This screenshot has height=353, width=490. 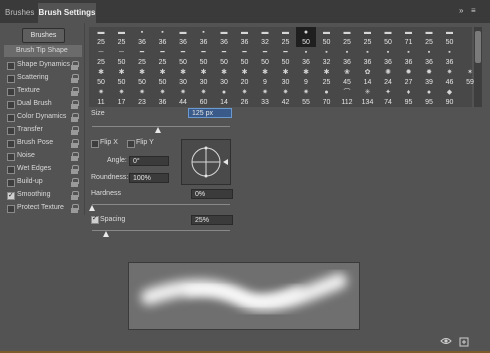 What do you see at coordinates (163, 97) in the screenshot?
I see `brush-preset: ✷ 36` at bounding box center [163, 97].